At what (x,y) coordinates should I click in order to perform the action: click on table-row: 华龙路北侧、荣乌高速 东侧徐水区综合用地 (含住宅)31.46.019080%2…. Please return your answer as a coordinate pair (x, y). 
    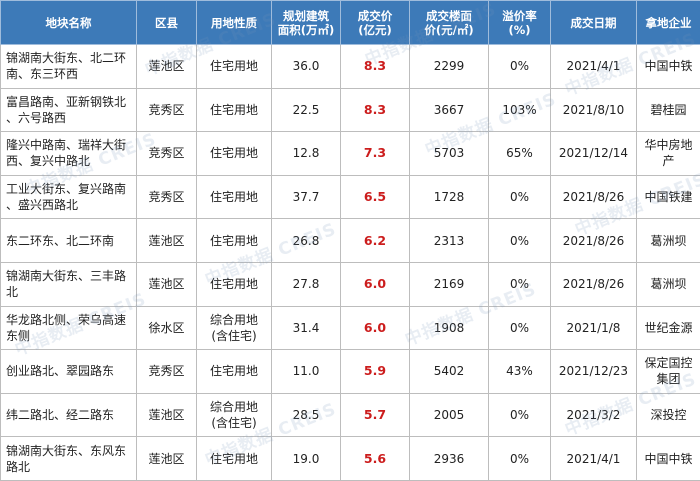
    Looking at the image, I should click on (350, 328).